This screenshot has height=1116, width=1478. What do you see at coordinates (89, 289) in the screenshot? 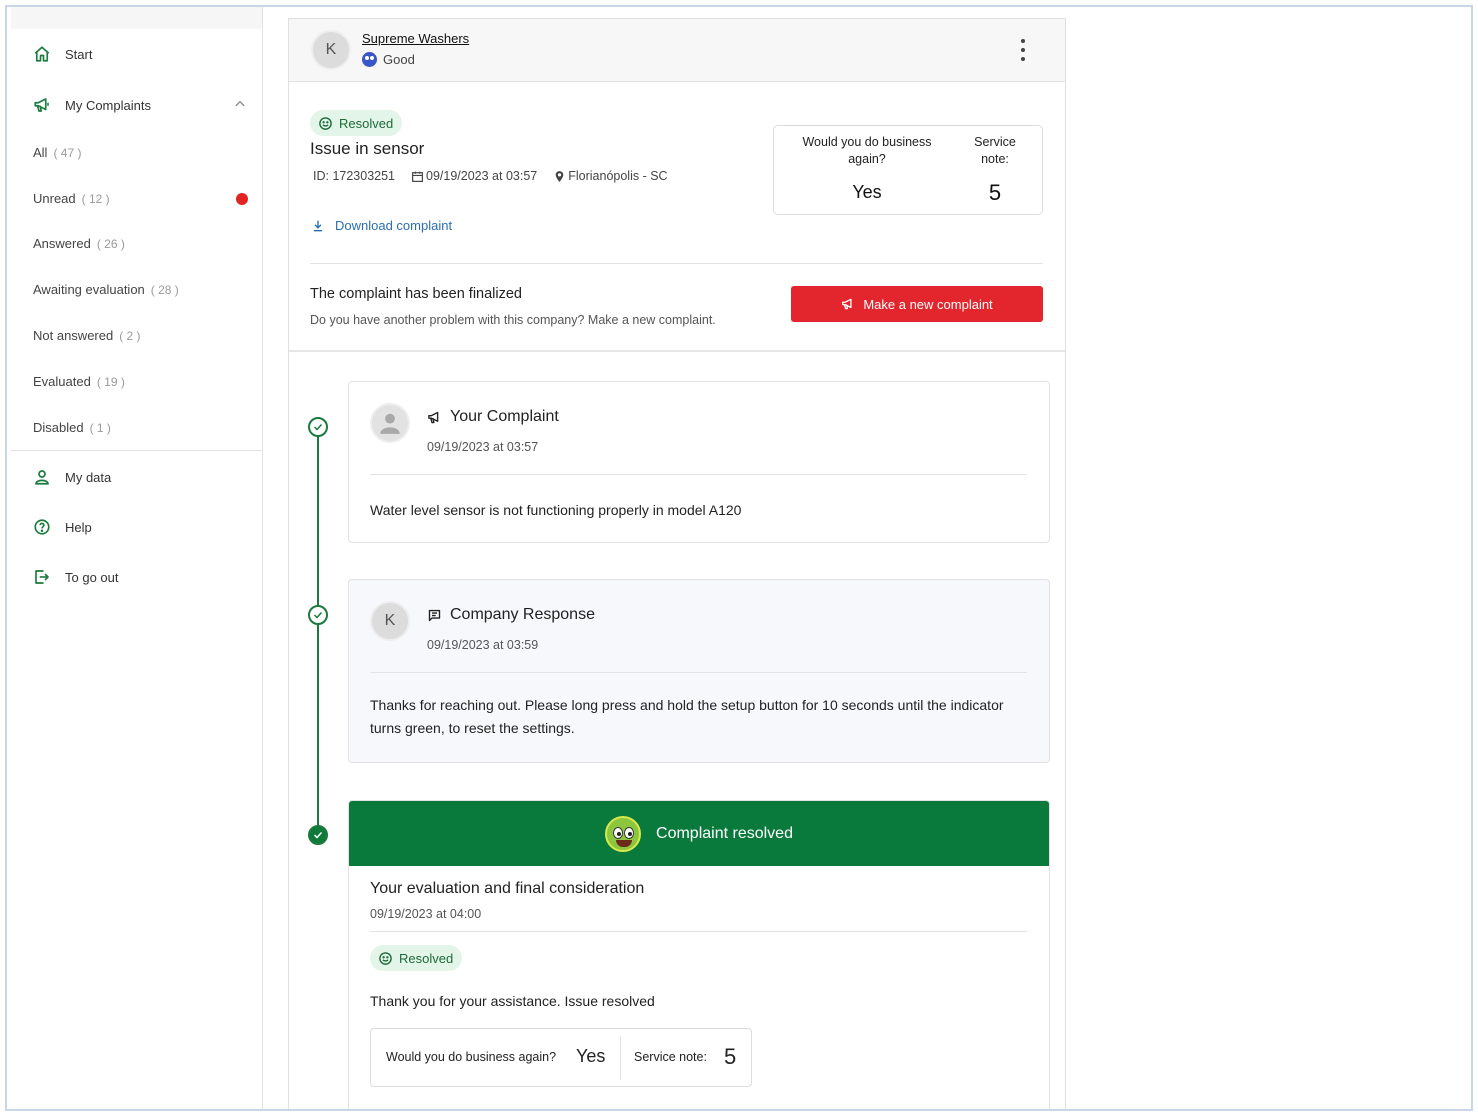
I see `filter-label: Awaiting evaluation` at bounding box center [89, 289].